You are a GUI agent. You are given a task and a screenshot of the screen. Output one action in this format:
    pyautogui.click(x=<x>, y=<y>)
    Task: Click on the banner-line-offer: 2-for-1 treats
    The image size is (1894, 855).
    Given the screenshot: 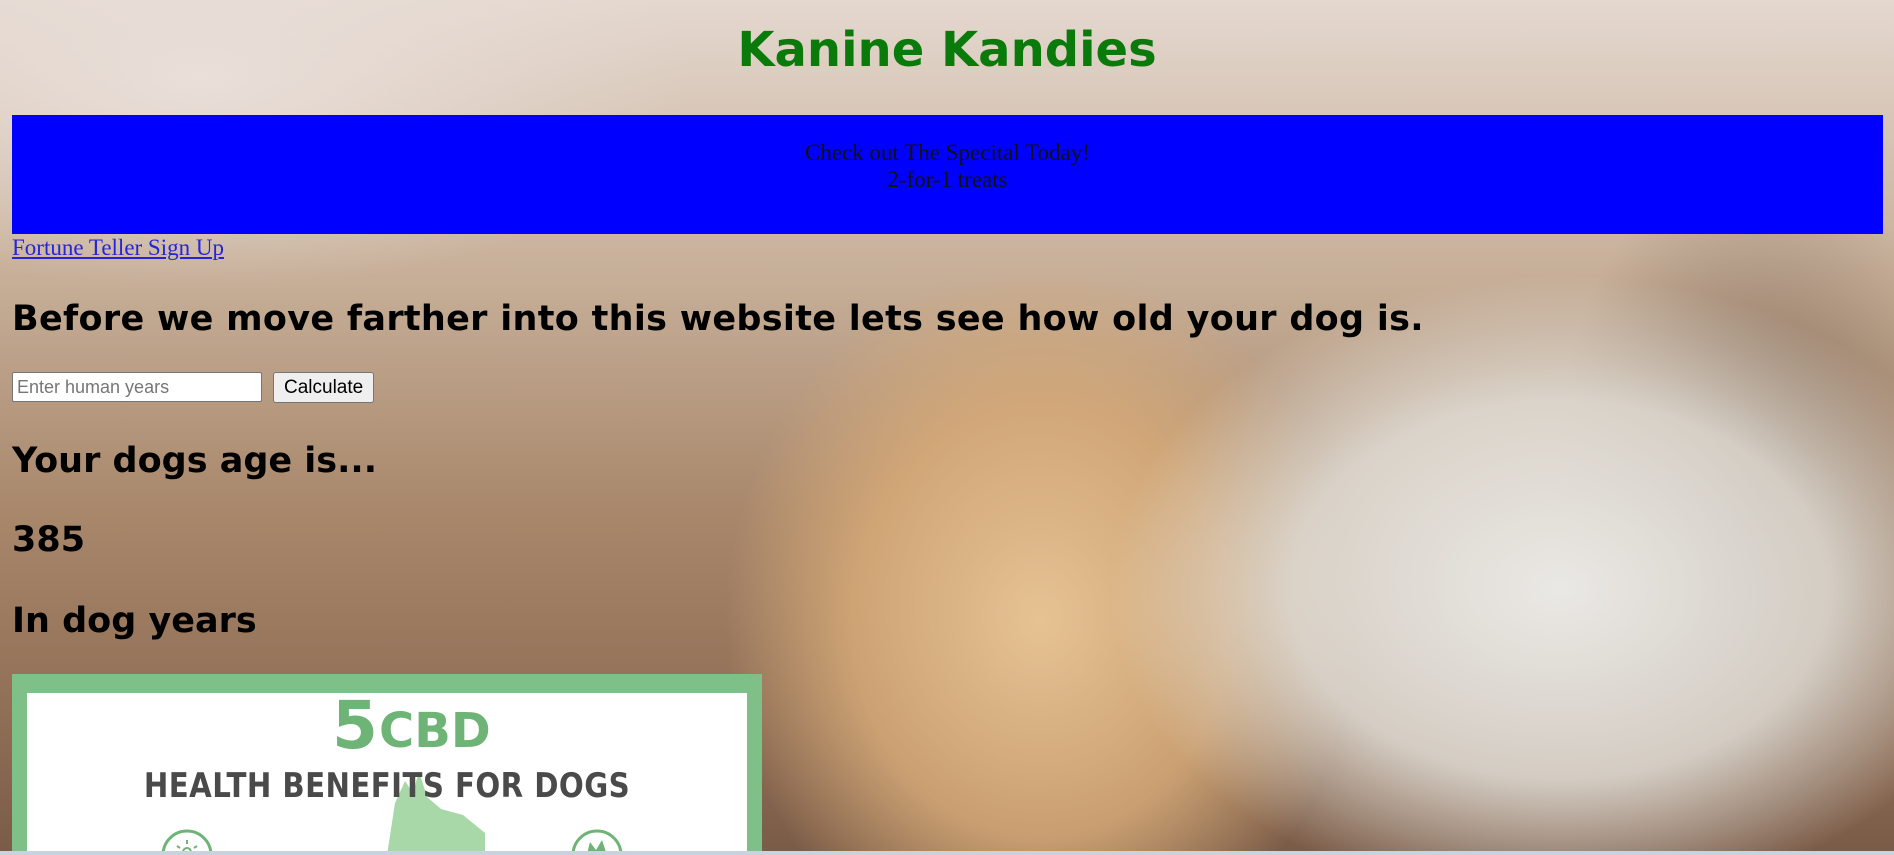 What is the action you would take?
    pyautogui.click(x=947, y=179)
    